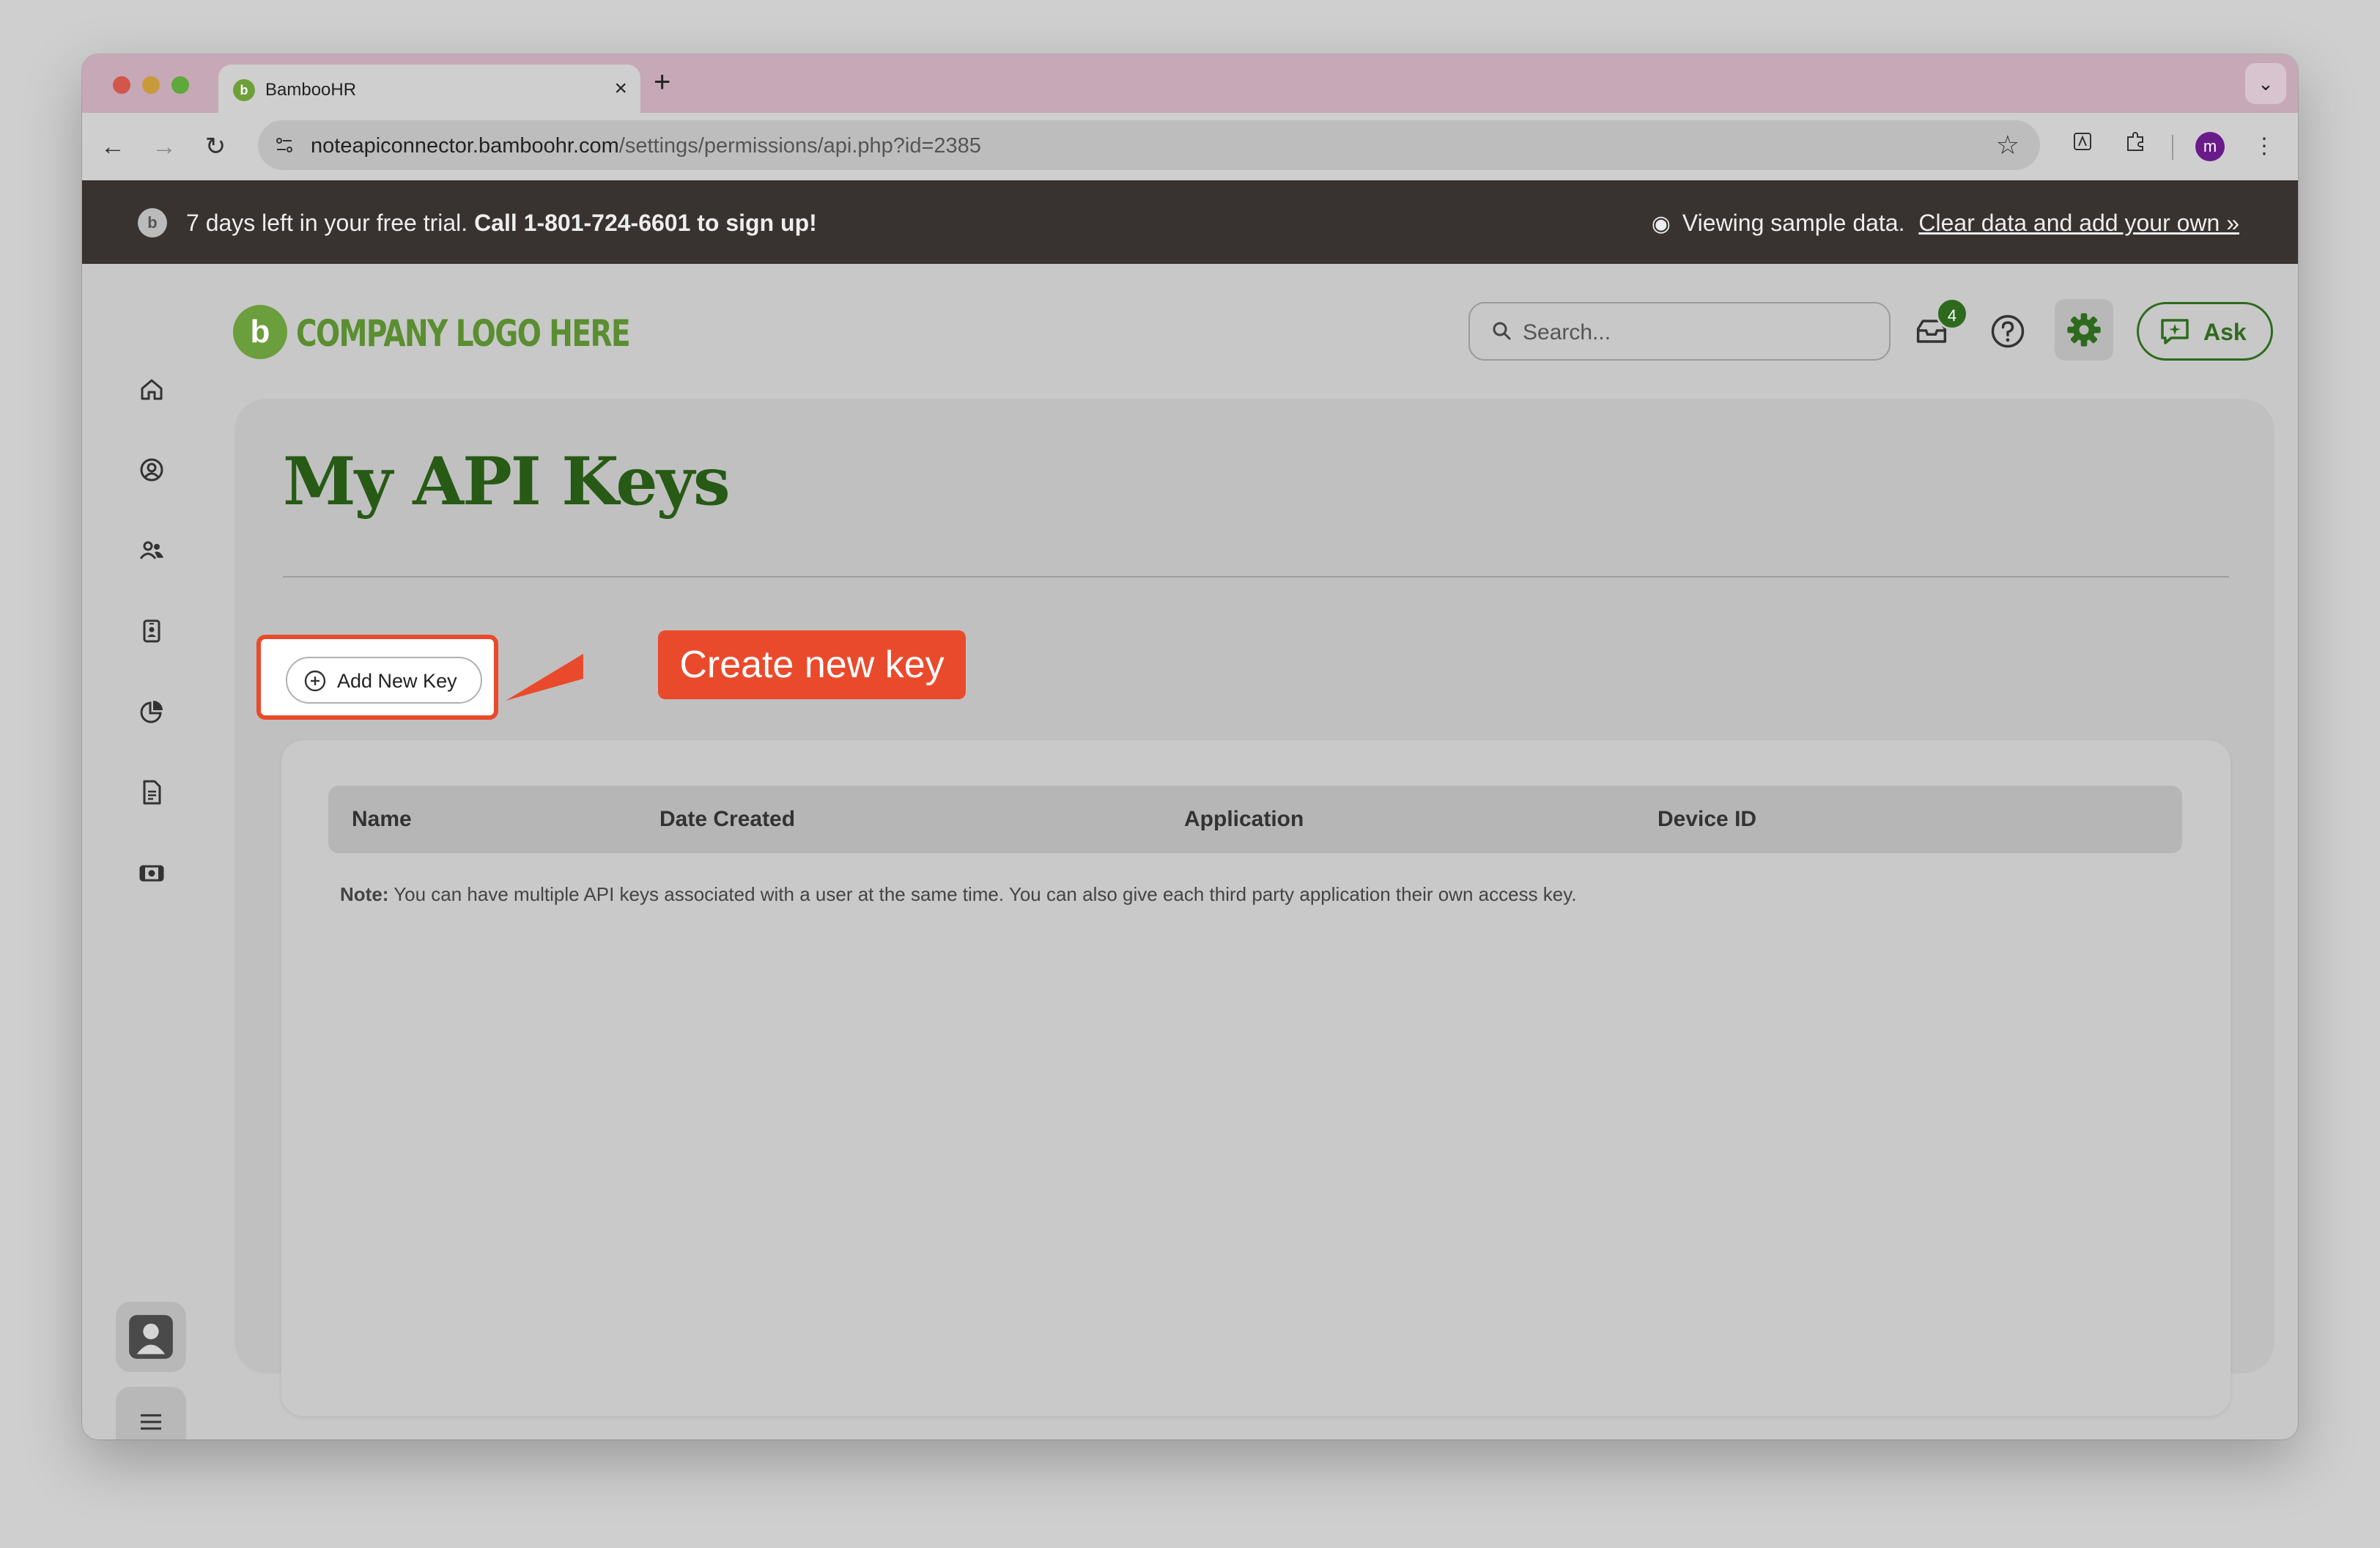 The width and height of the screenshot is (2380, 1548). I want to click on hamburger-menu-icon, so click(151, 1422).